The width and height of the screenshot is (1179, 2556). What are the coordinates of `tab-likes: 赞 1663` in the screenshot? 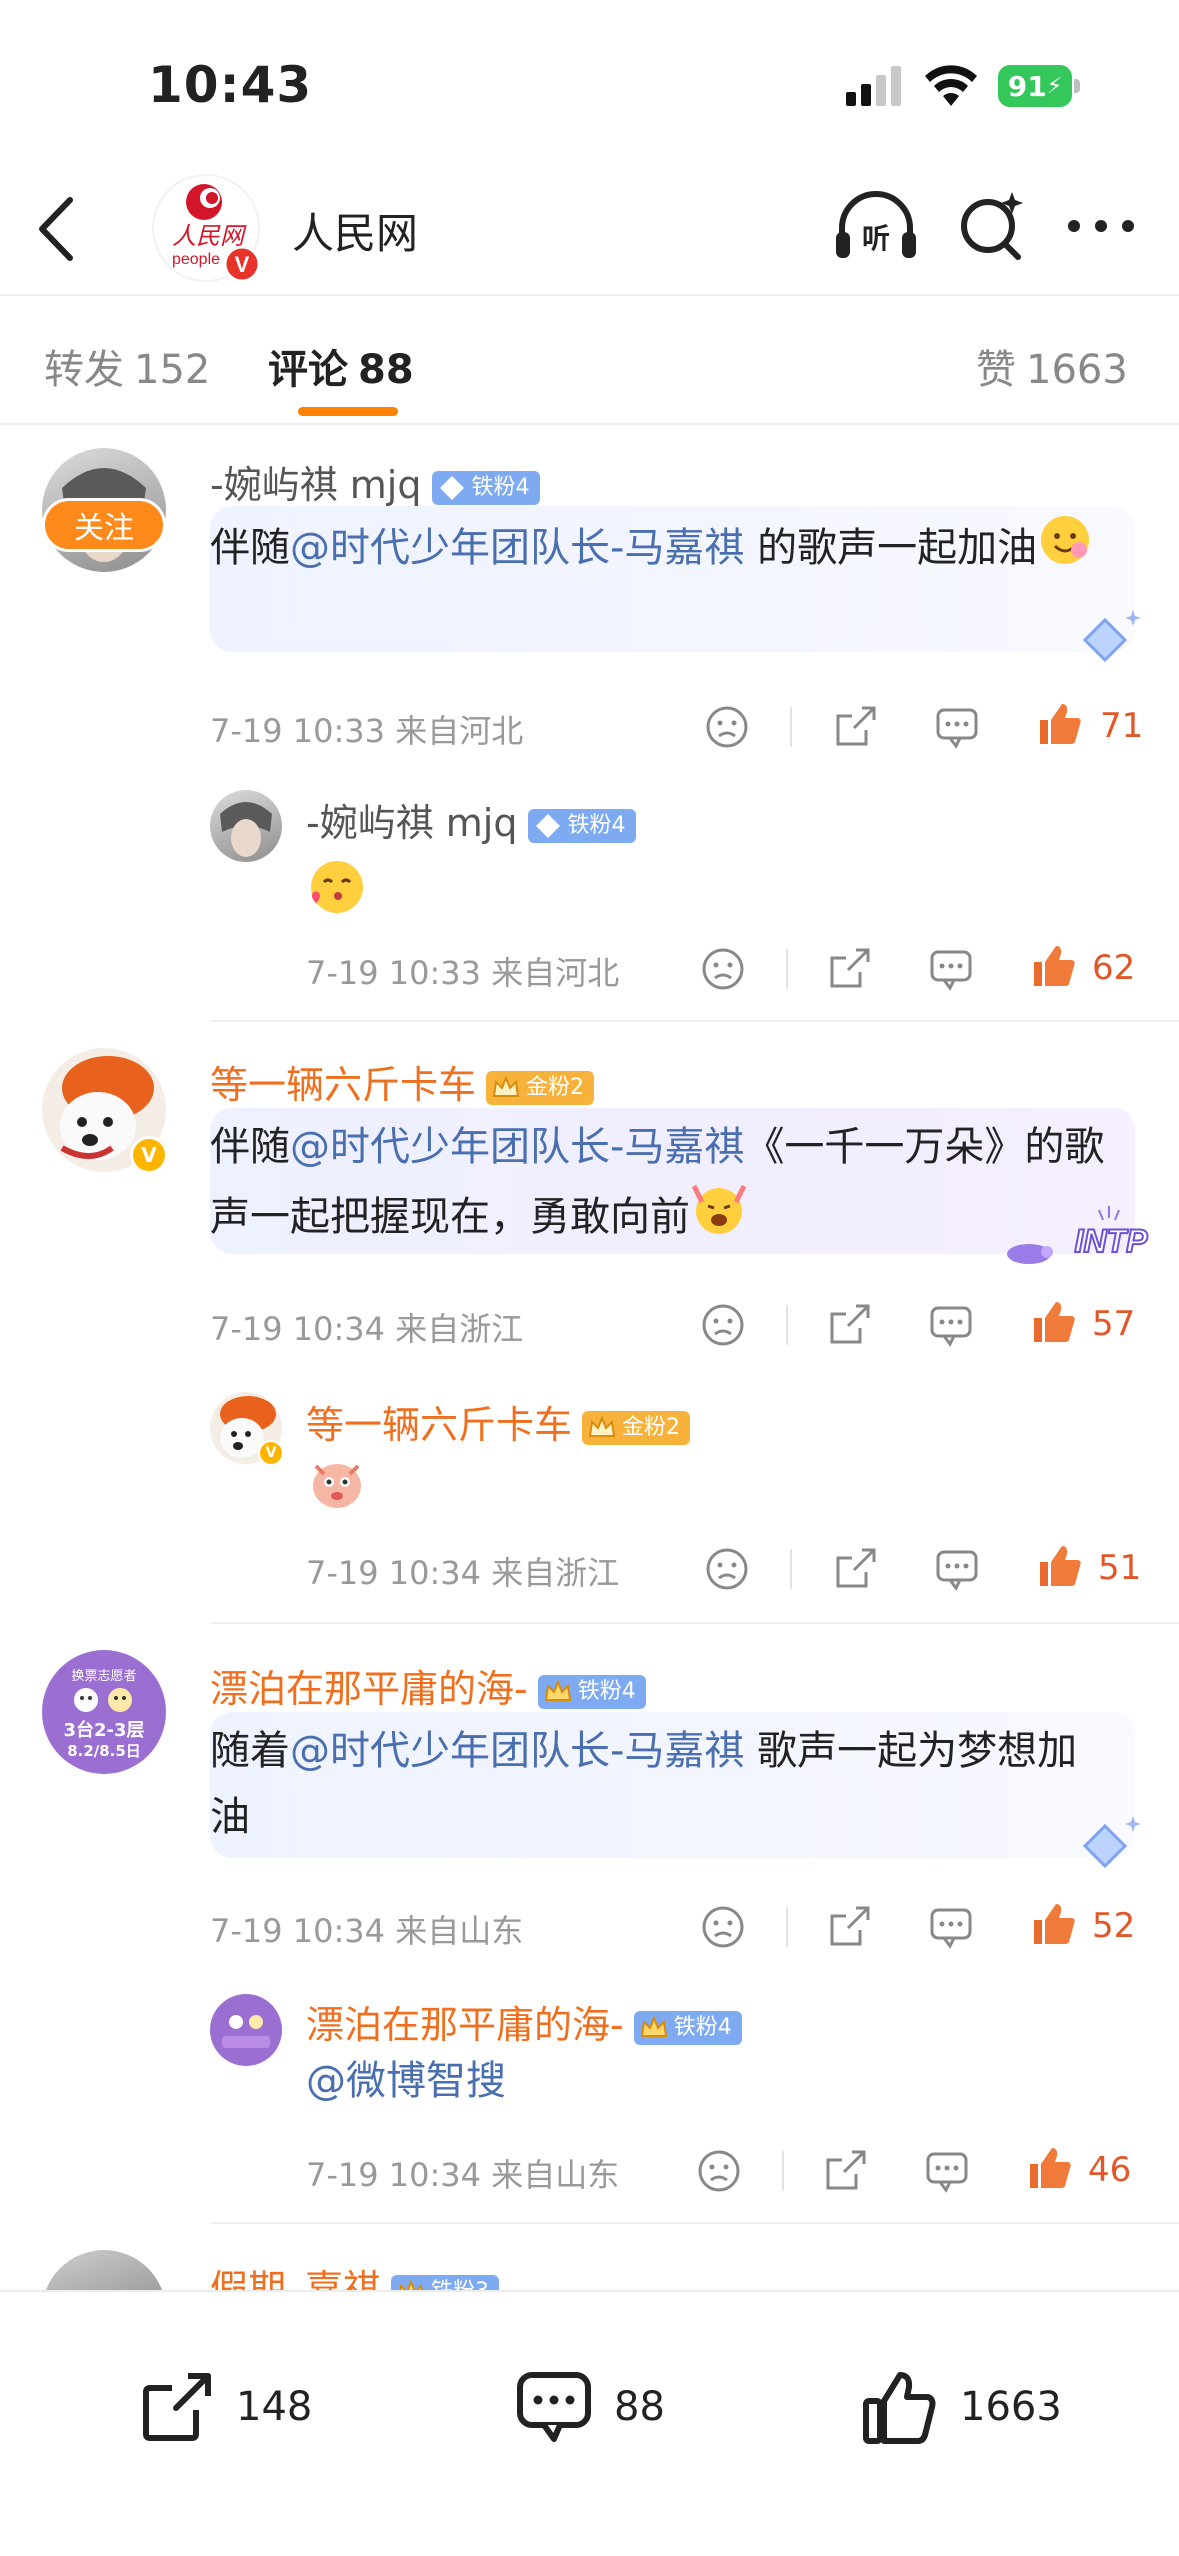 It's located at (1052, 366).